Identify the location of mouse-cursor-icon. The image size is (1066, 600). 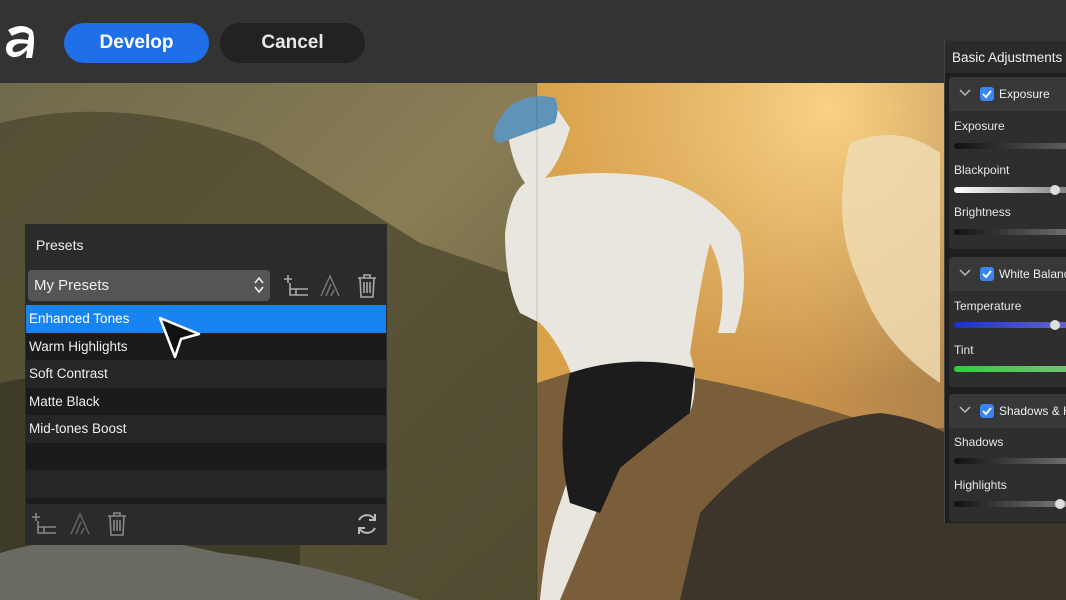
(179, 337).